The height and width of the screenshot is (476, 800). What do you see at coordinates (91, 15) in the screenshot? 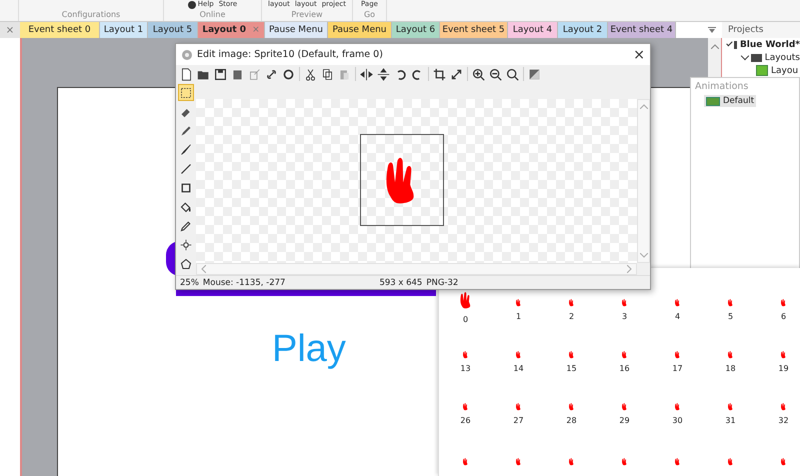
I see `group-label: Configurations` at bounding box center [91, 15].